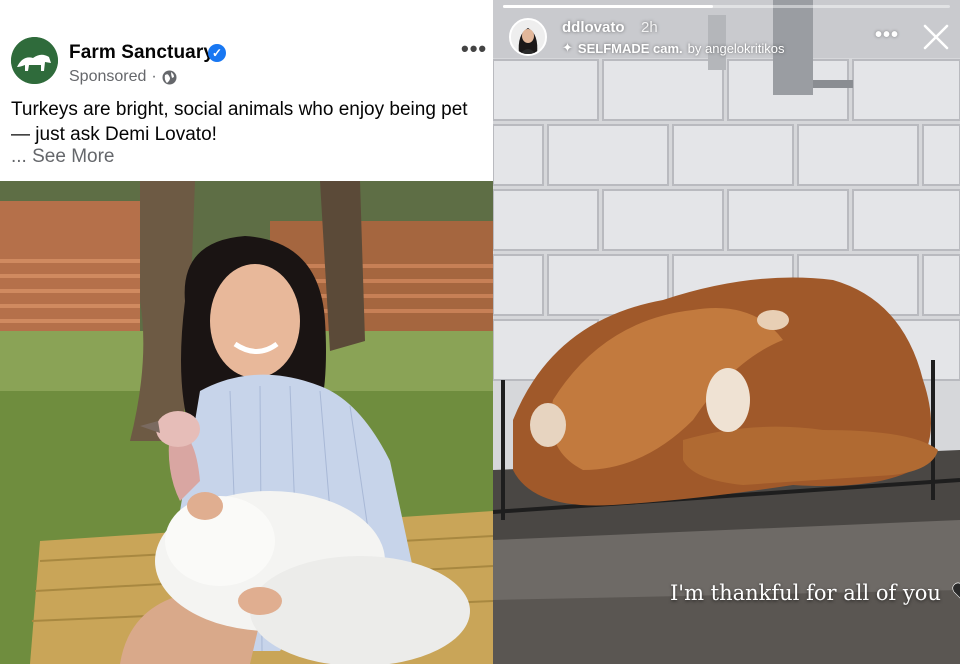 The image size is (960, 664). I want to click on story-progress-fill, so click(608, 6).